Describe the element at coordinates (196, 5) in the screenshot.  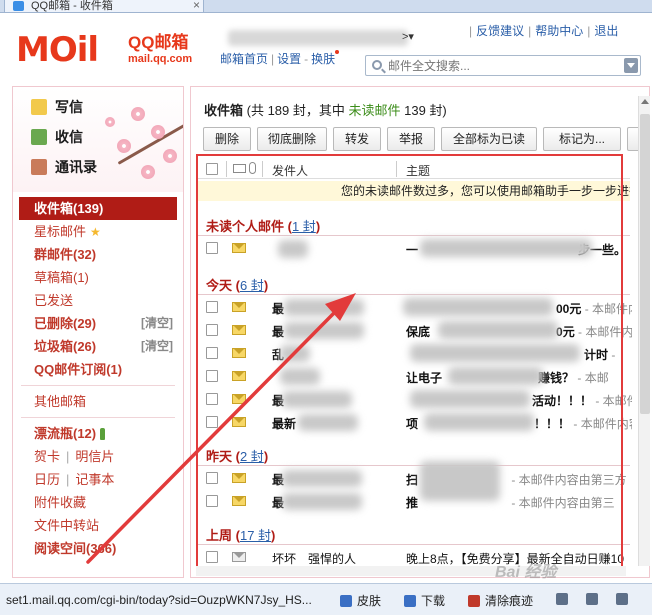
I see `tab-close-icon: ×` at that location.